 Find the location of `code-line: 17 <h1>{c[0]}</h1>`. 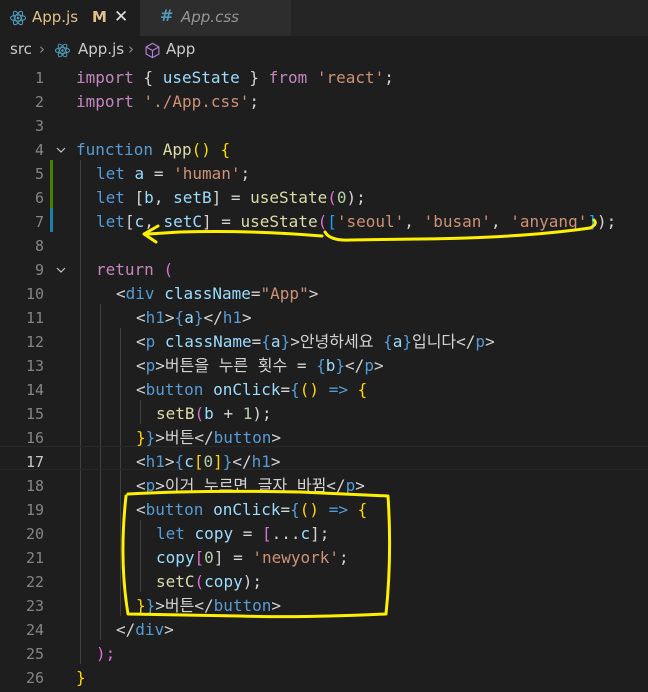

code-line: 17 <h1>{c[0]}</h1> is located at coordinates (324, 462).